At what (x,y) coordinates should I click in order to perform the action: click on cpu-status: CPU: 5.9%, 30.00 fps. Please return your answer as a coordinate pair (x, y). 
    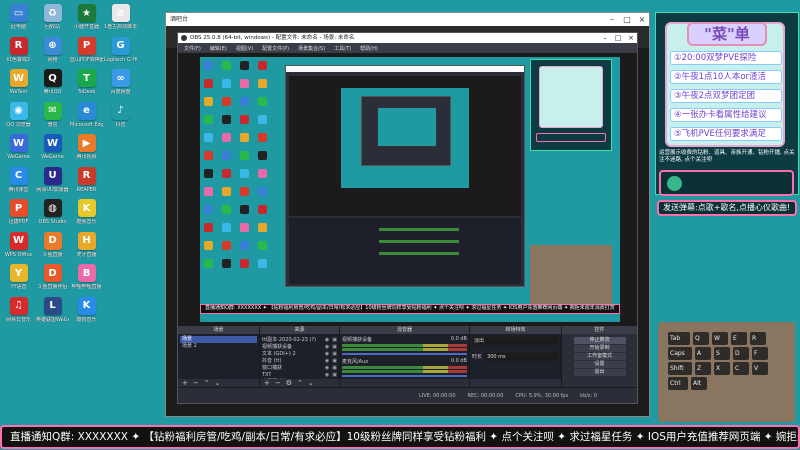
    Looking at the image, I should click on (542, 395).